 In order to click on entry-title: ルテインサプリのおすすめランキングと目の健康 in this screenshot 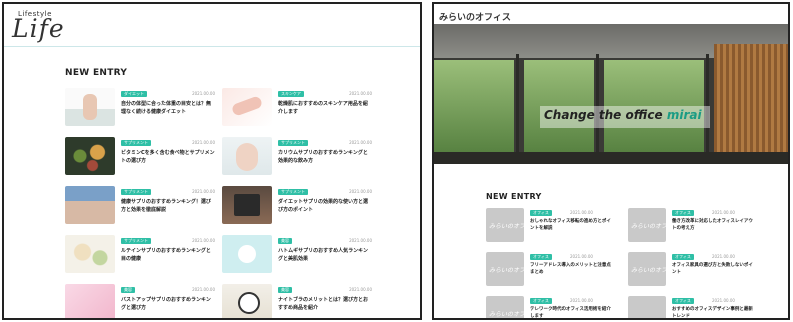, I will do `click(168, 255)`.